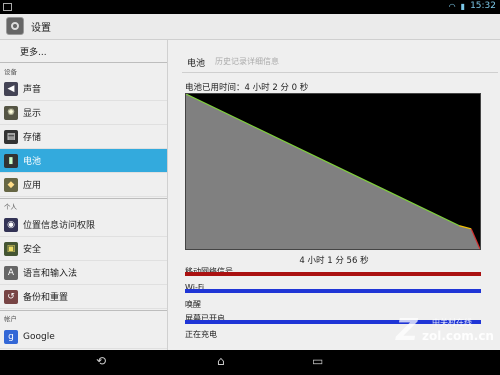  I want to click on storage-icon: ▤, so click(11, 136).